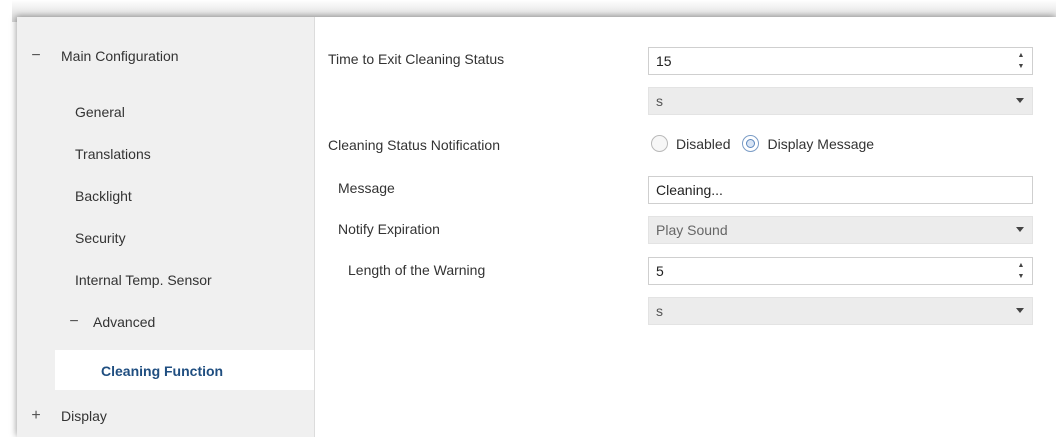 This screenshot has height=437, width=1056. I want to click on warning-length-stepper: 5 ▲ ▼, so click(840, 271).